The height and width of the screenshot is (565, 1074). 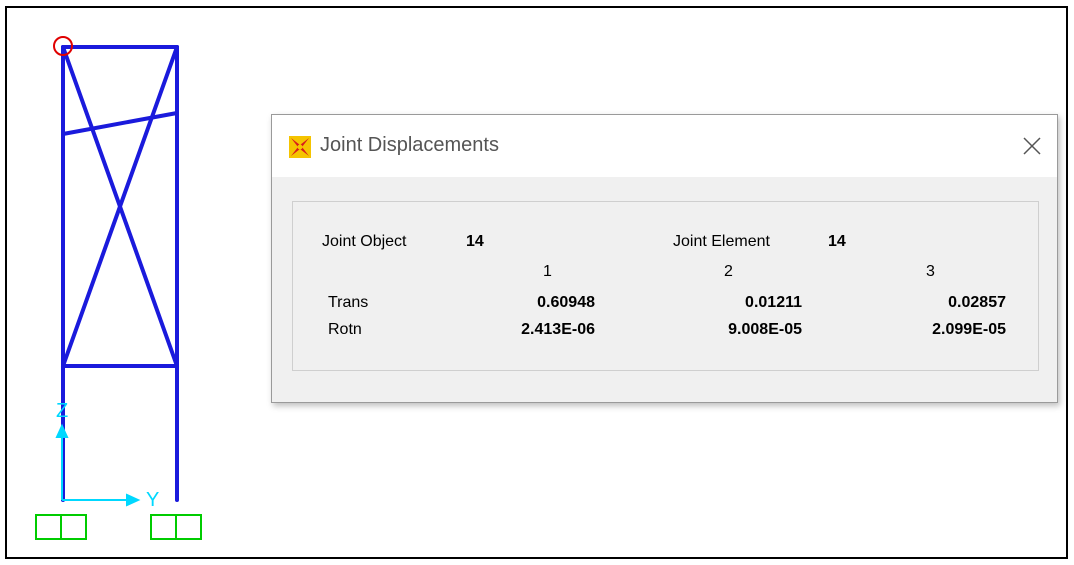 I want to click on rotn-value-1: 2.413E-06, so click(x=558, y=329).